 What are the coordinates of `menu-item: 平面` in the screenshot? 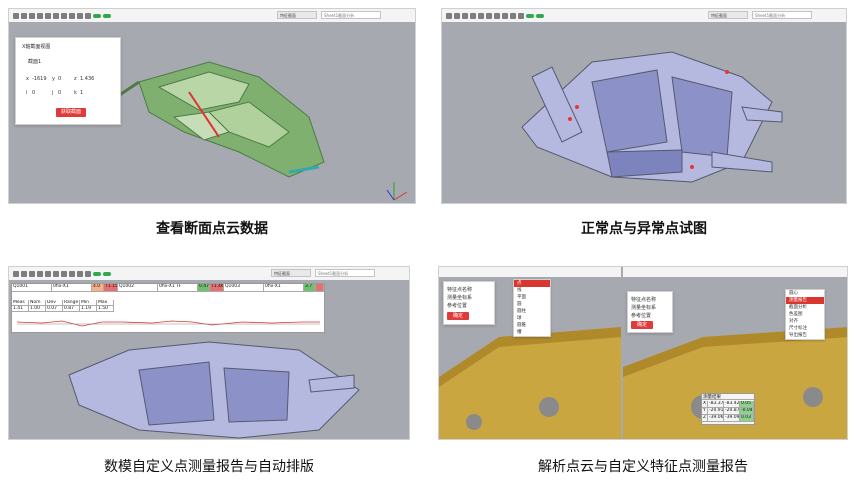 It's located at (532, 297).